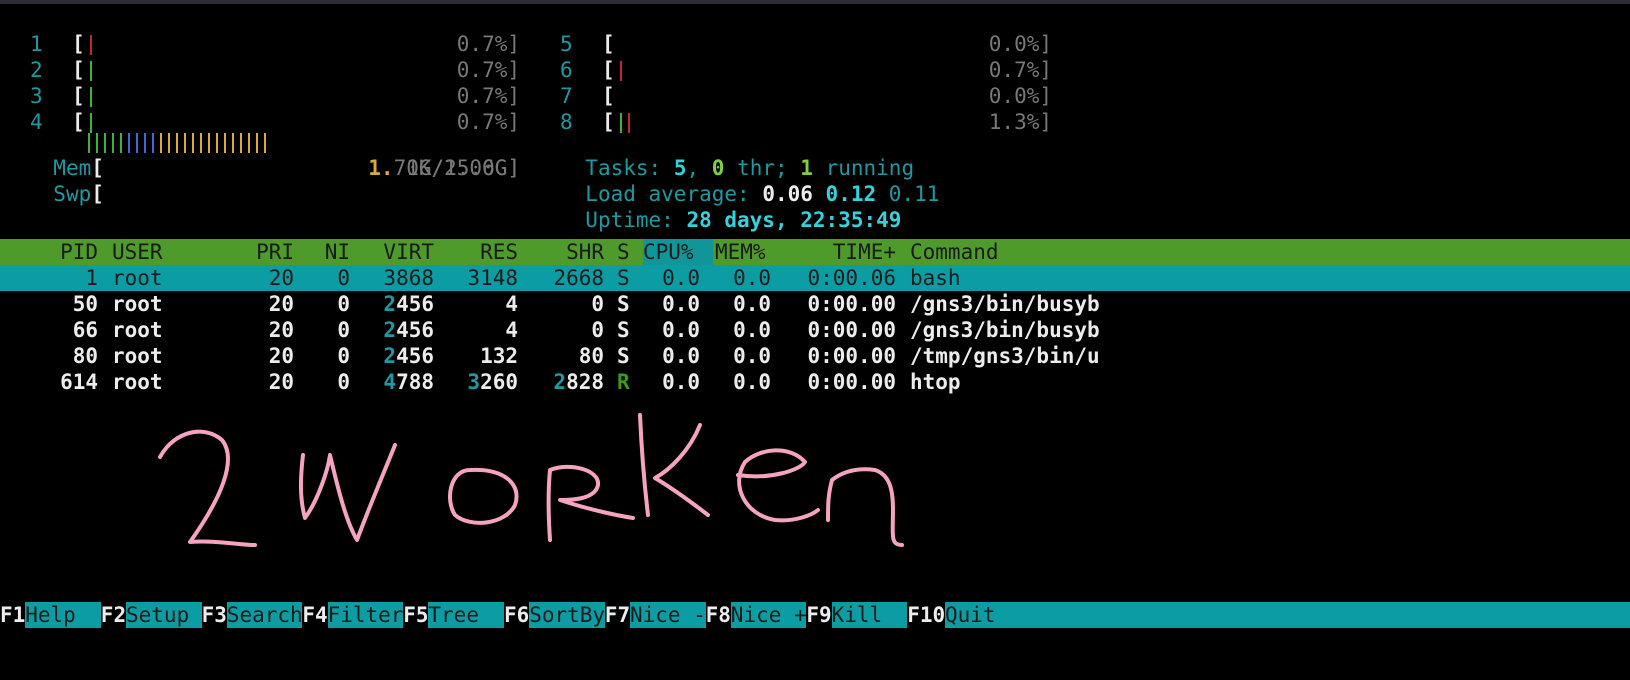 The height and width of the screenshot is (680, 1630). Describe the element at coordinates (63, 615) in the screenshot. I see `fkey-label-f1: Help` at that location.